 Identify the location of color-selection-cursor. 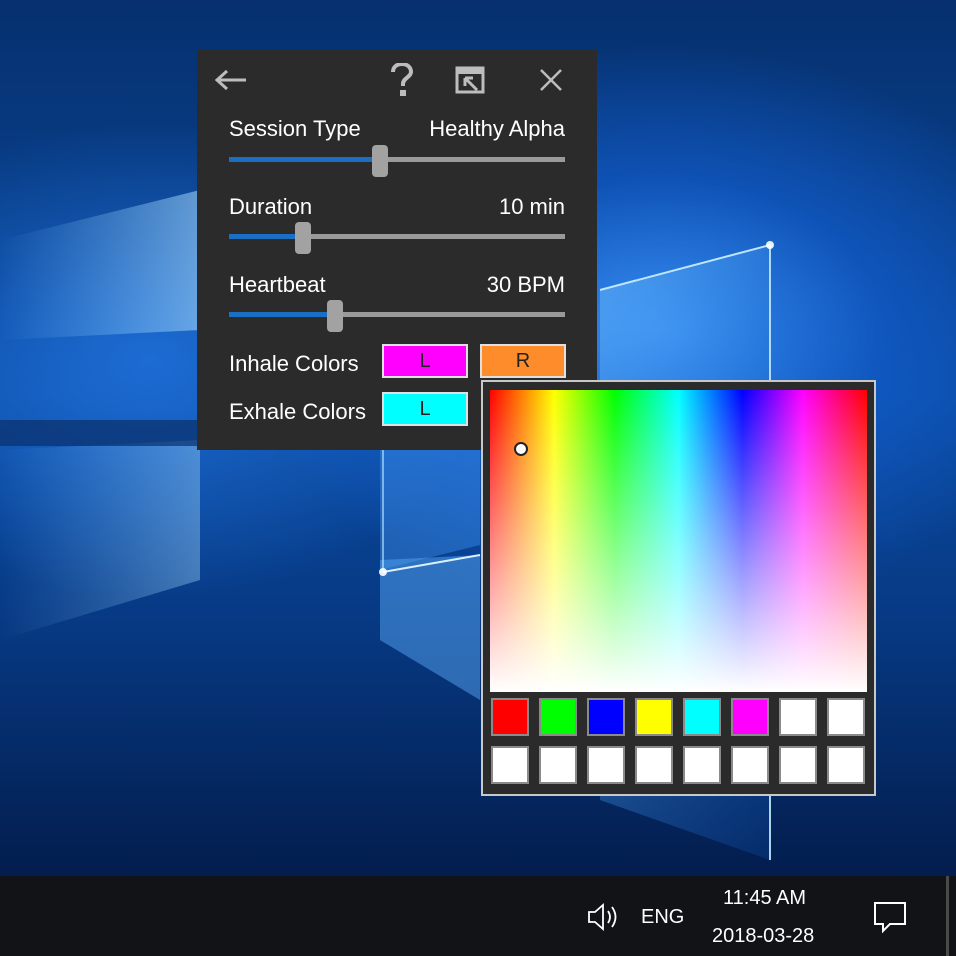
(521, 449).